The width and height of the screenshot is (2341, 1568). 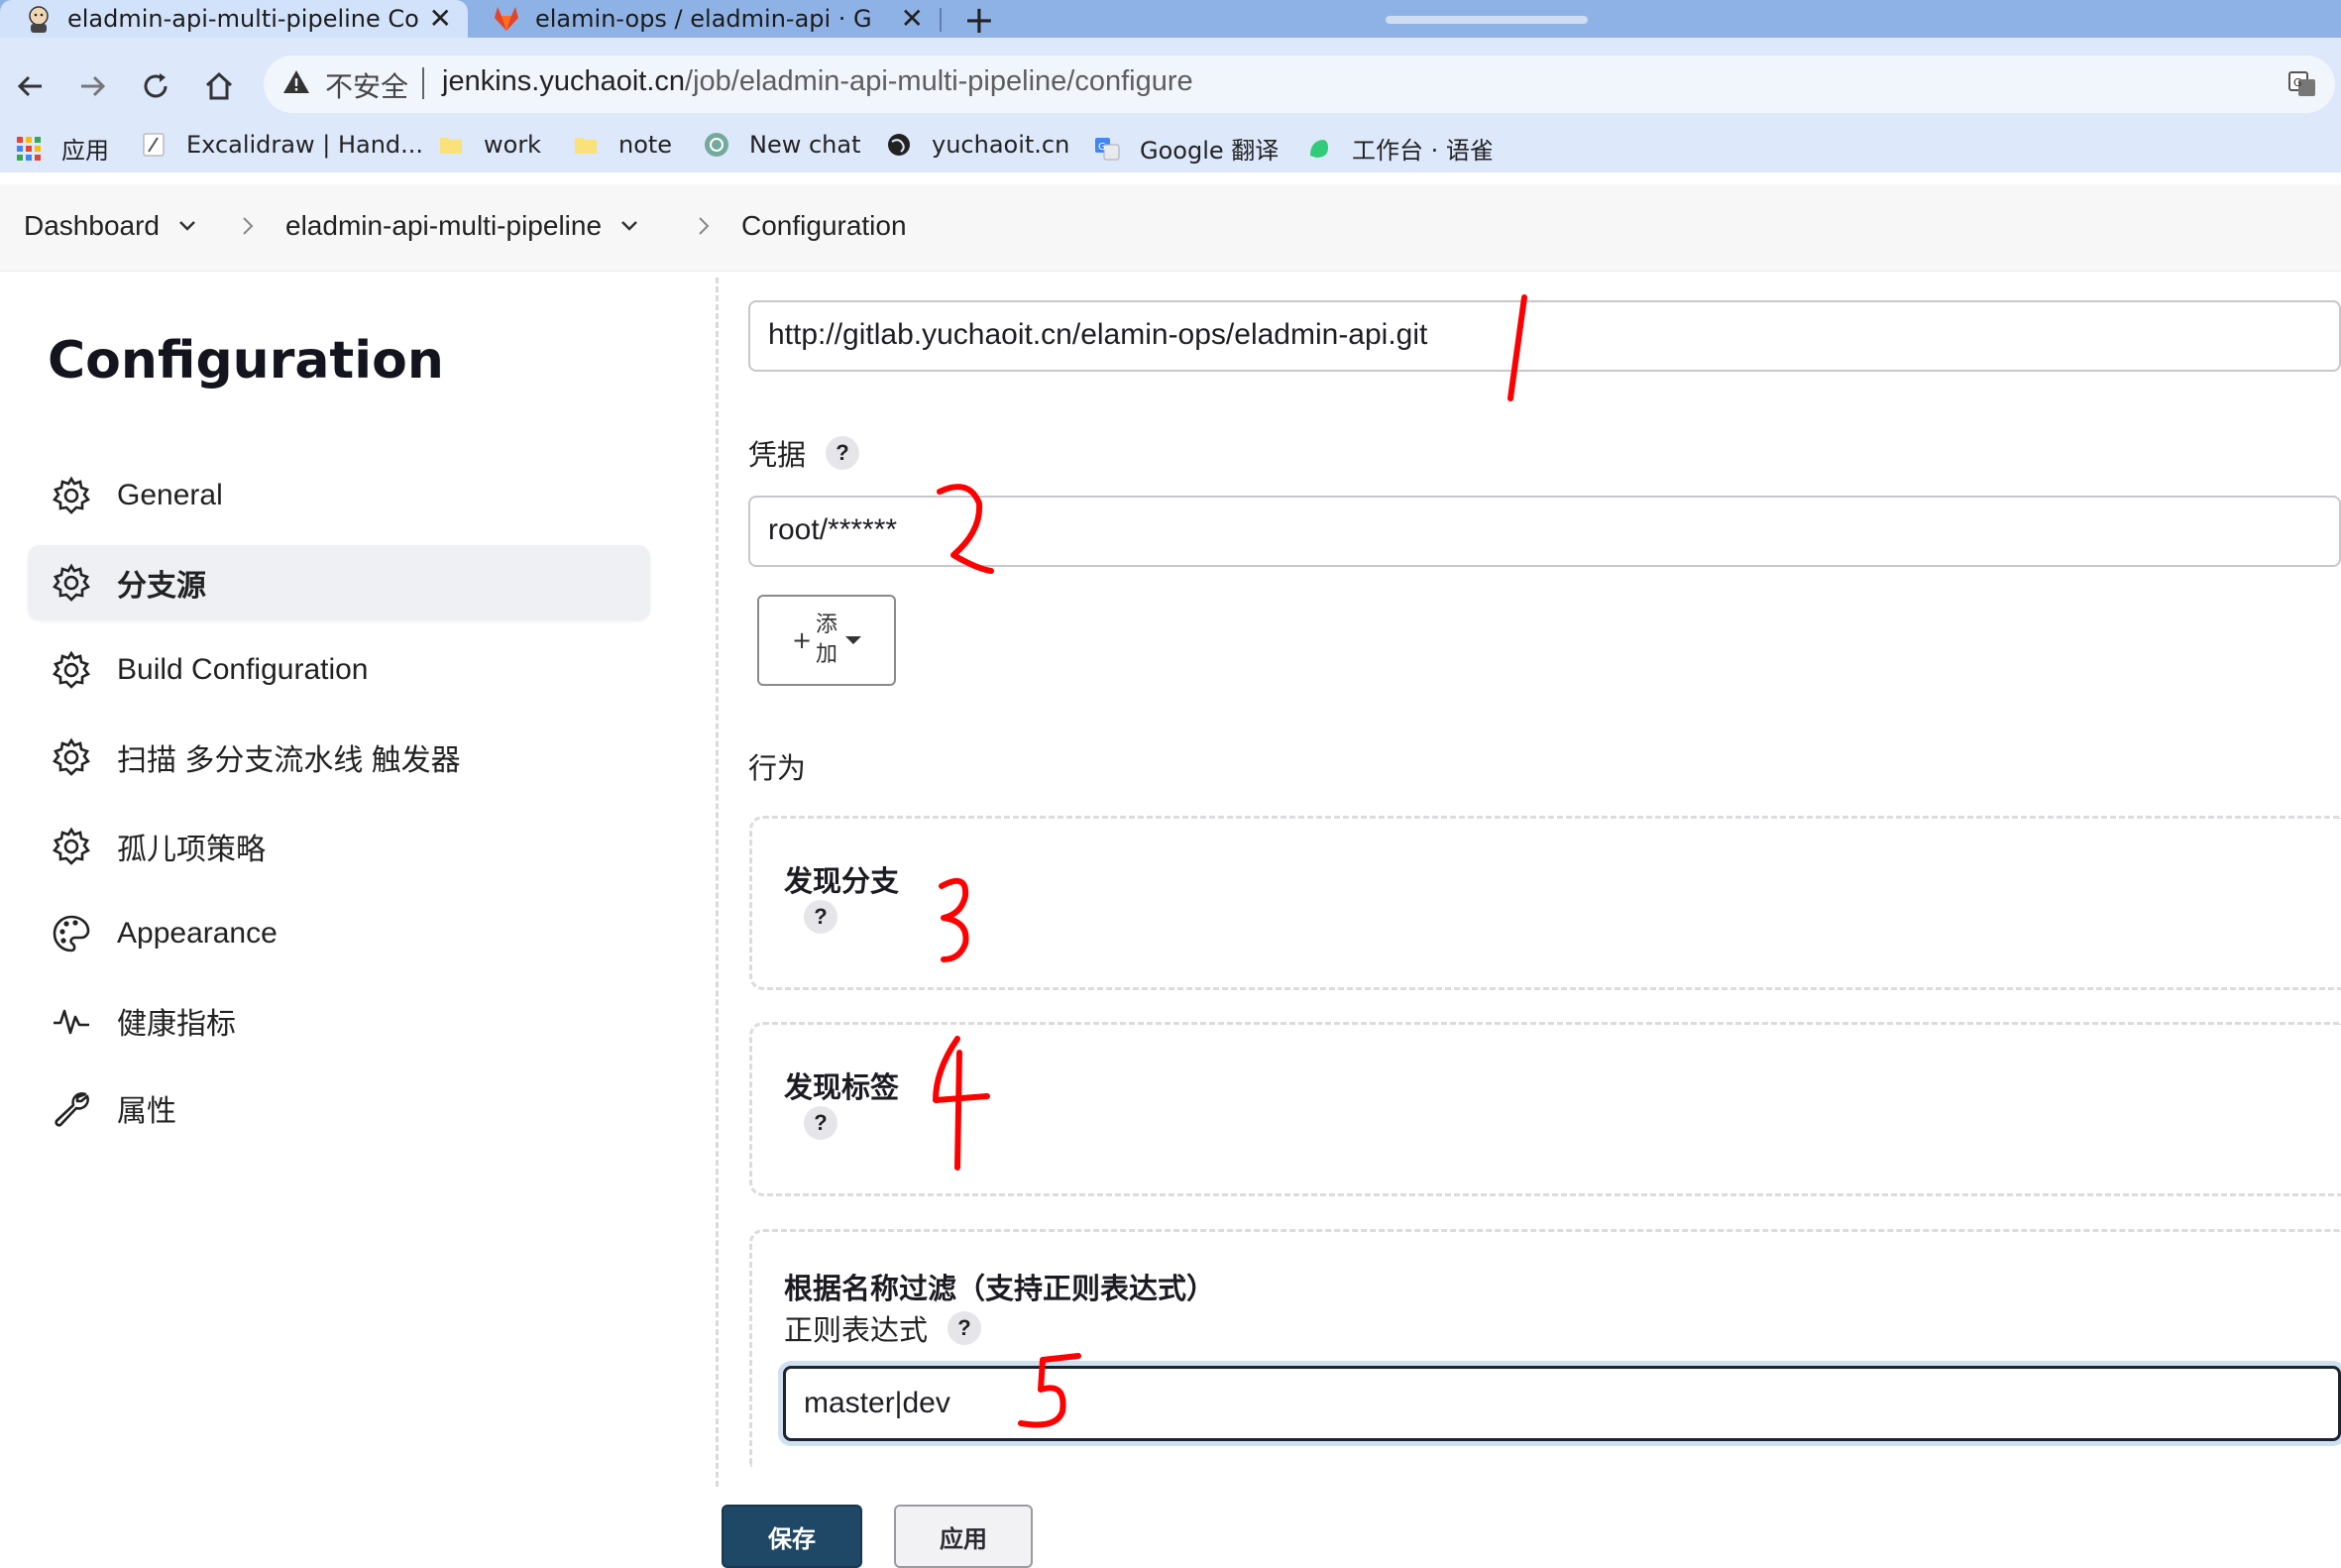 What do you see at coordinates (339, 1021) in the screenshot?
I see `sidebar-item-health-metrics: 健康指标` at bounding box center [339, 1021].